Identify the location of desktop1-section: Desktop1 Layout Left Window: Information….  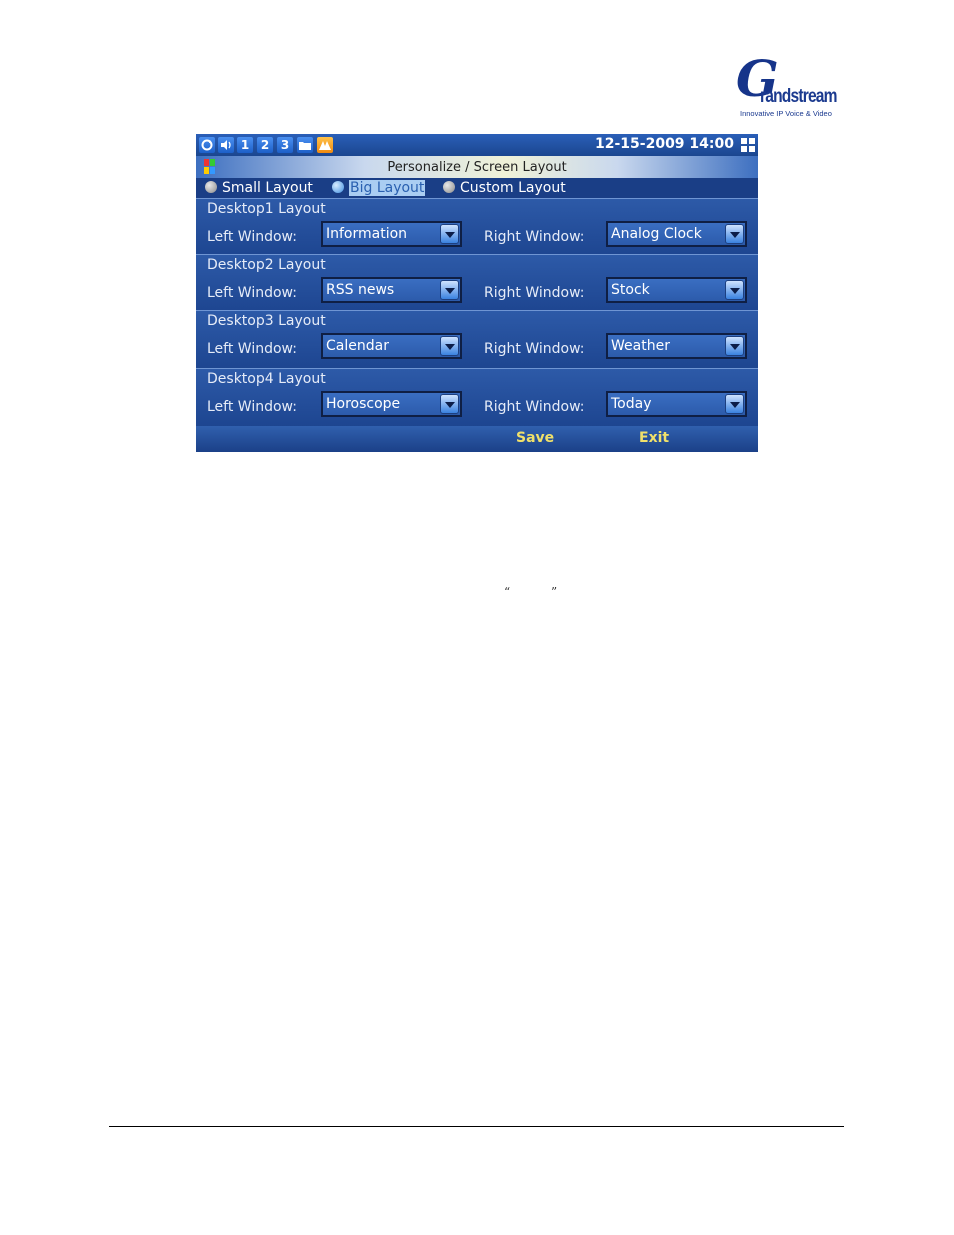
(477, 227).